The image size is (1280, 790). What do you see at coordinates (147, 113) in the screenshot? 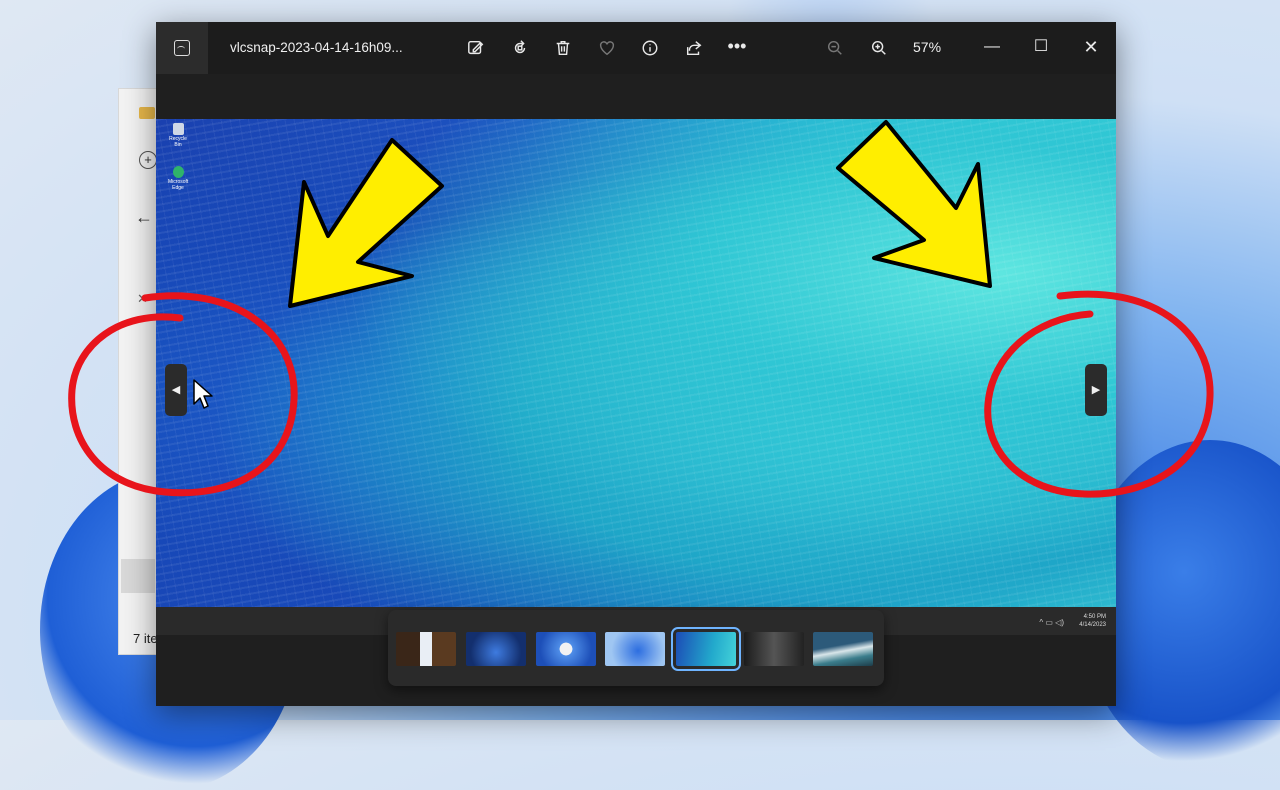
I see `folder-icon` at bounding box center [147, 113].